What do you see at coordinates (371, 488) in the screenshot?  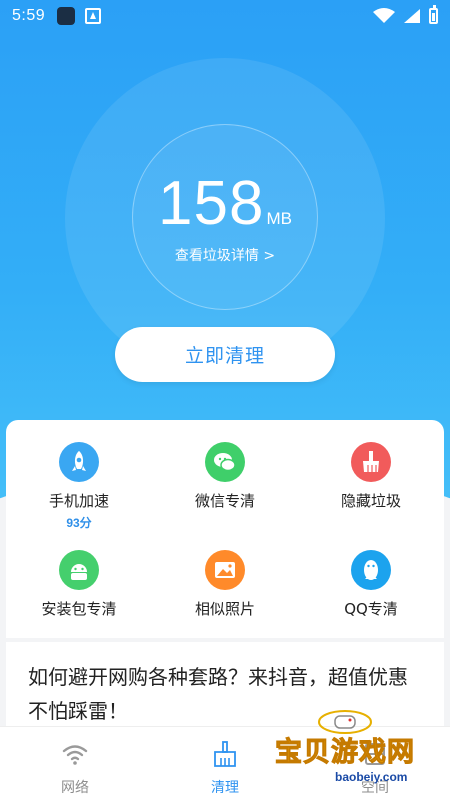 I see `tool-hidden-junk: 隐藏垃圾` at bounding box center [371, 488].